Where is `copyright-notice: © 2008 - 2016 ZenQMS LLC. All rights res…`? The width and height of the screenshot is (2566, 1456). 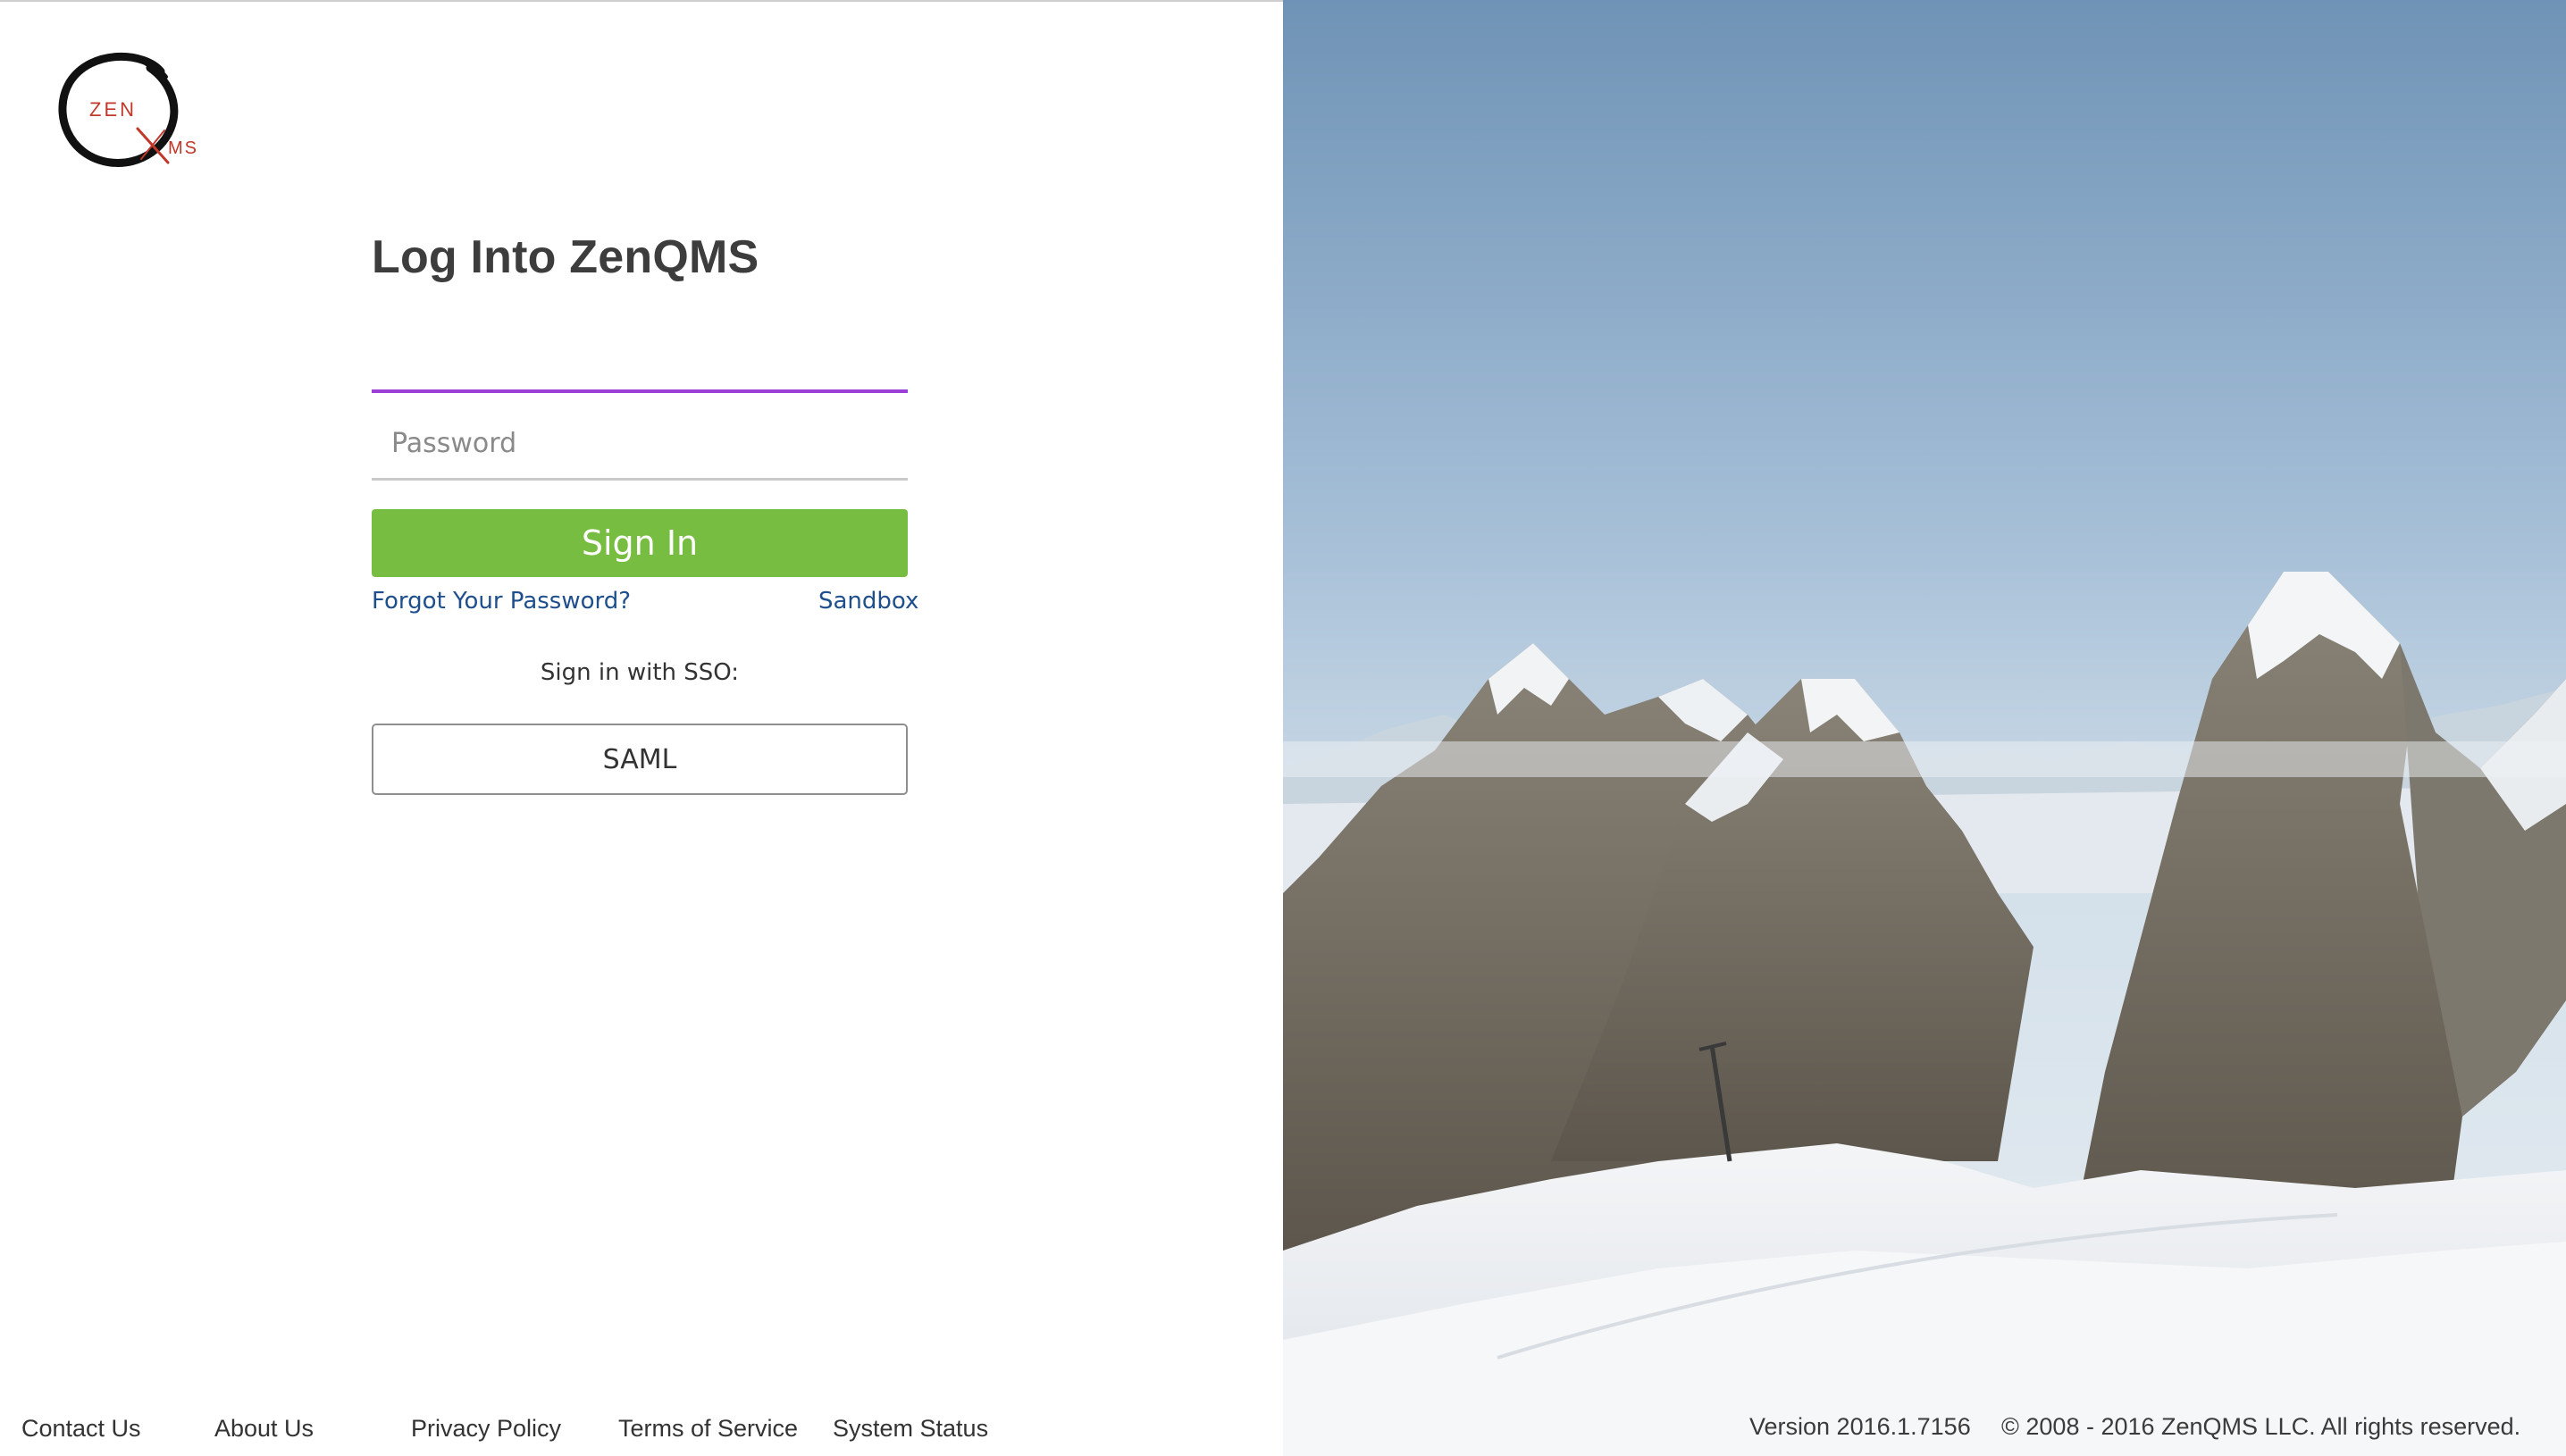 copyright-notice: © 2008 - 2016 ZenQMS LLC. All rights res… is located at coordinates (2261, 1426).